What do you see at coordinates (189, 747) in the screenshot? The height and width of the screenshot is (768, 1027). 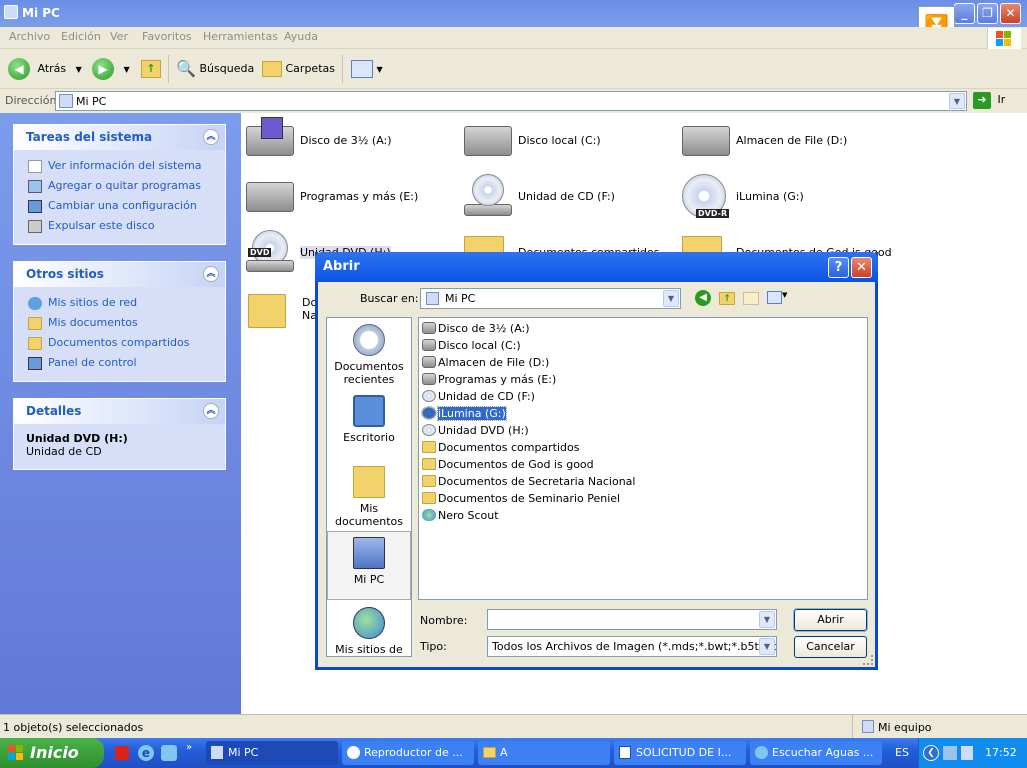 I see `chevron-right-icon: »` at bounding box center [189, 747].